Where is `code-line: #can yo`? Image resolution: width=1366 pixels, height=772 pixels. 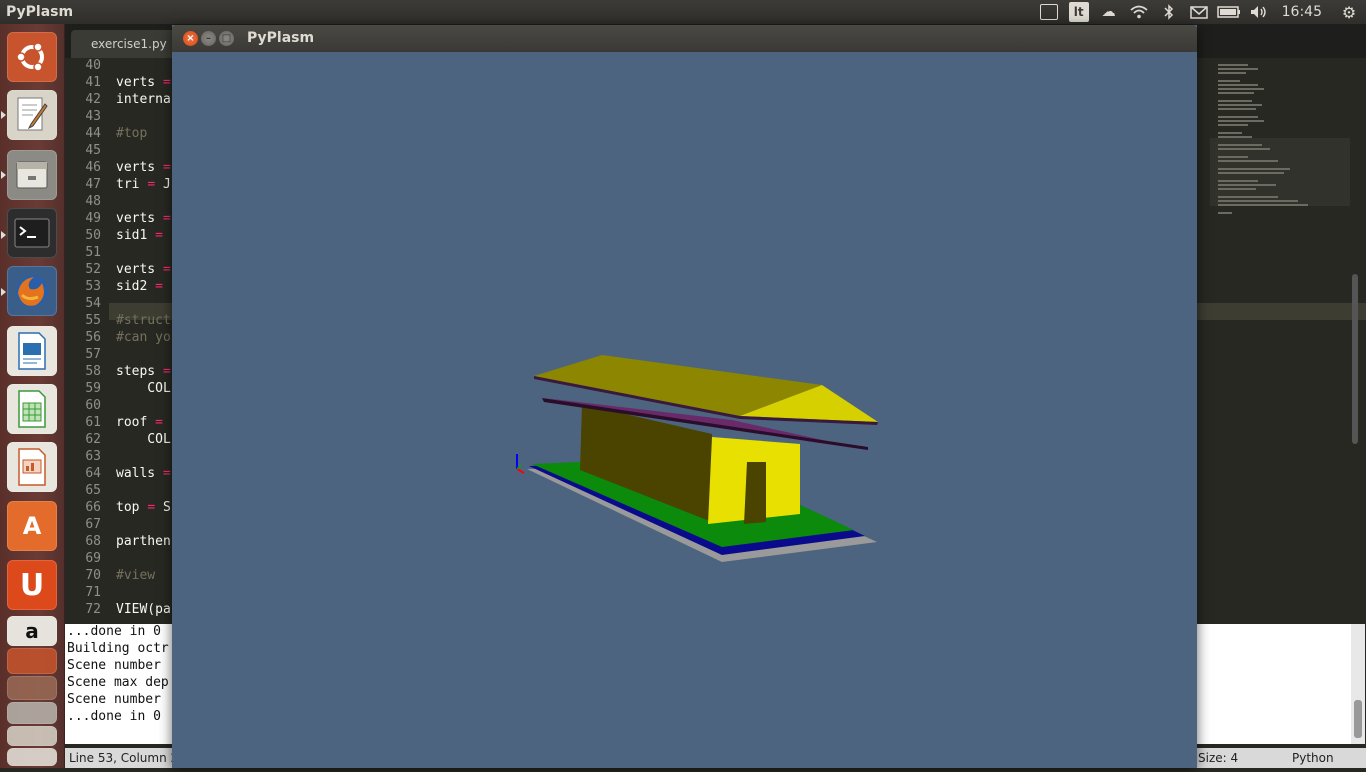 code-line: #can yo is located at coordinates (143, 337).